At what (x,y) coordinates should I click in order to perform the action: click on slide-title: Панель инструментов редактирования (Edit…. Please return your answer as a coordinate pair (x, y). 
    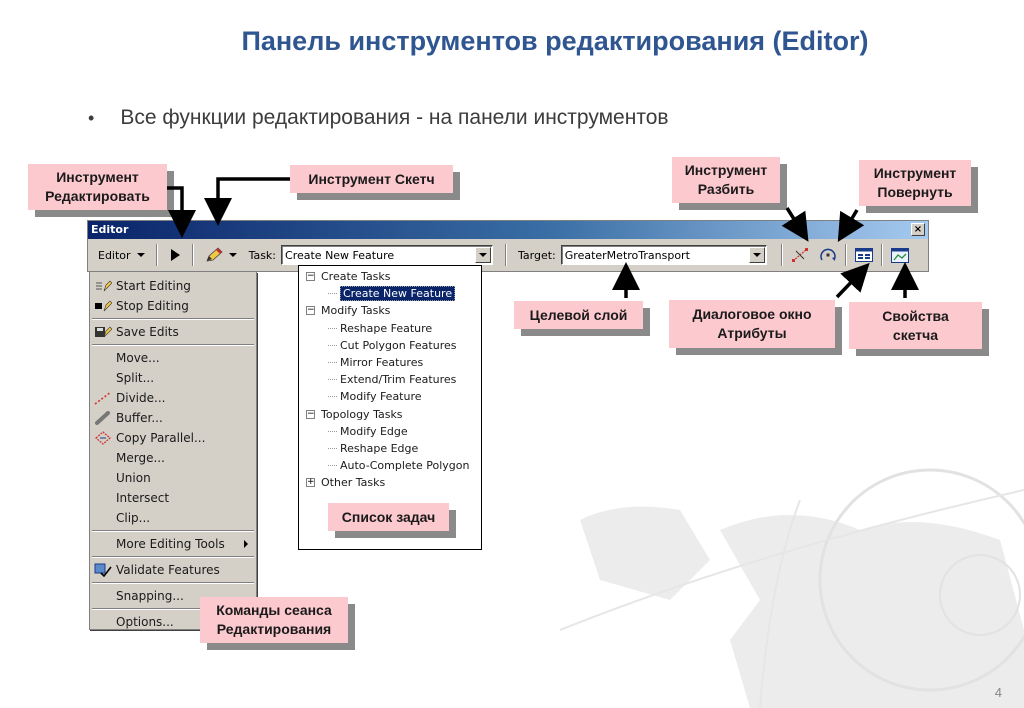
    Looking at the image, I should click on (555, 41).